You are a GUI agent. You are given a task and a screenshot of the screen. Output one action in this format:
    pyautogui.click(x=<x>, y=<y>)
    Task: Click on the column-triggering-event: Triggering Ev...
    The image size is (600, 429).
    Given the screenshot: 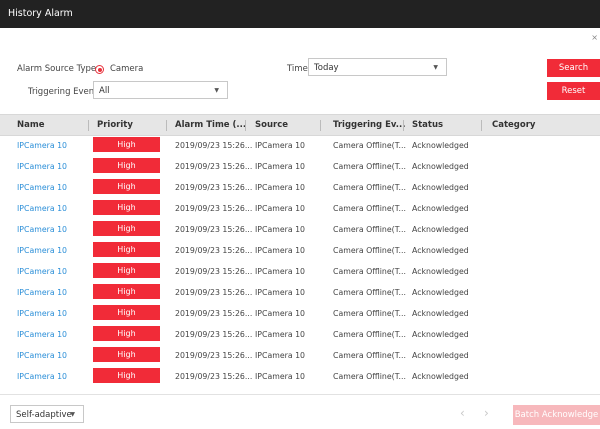 What is the action you would take?
    pyautogui.click(x=369, y=125)
    